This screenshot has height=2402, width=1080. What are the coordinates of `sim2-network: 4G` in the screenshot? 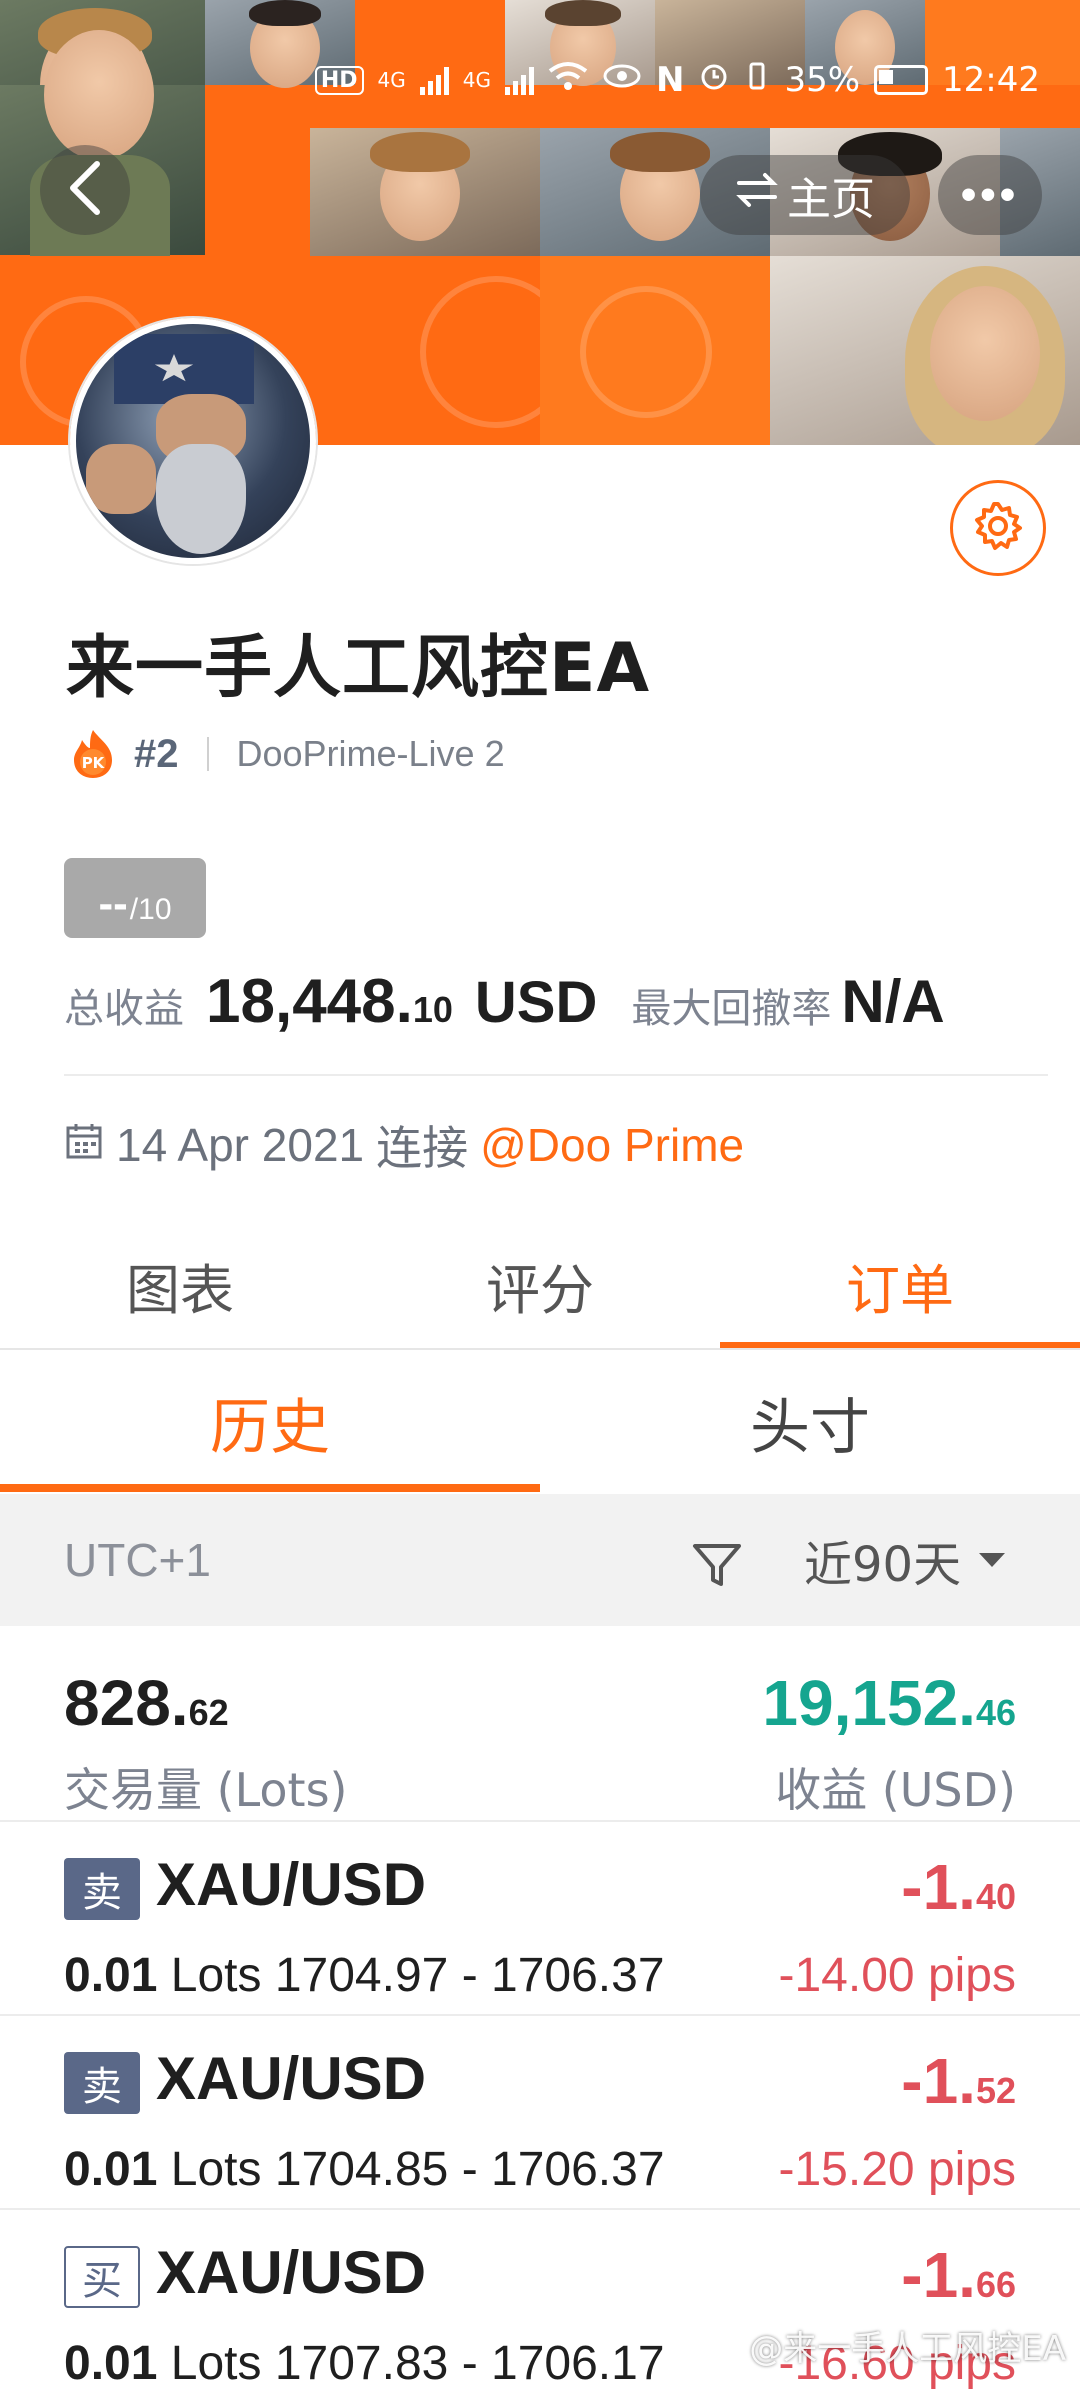 It's located at (476, 80).